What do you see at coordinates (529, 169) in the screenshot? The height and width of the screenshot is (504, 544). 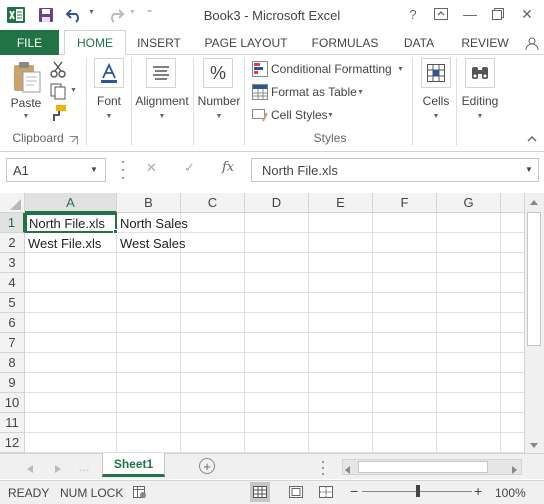 I see `expand-formula-bar-icon: ▼` at bounding box center [529, 169].